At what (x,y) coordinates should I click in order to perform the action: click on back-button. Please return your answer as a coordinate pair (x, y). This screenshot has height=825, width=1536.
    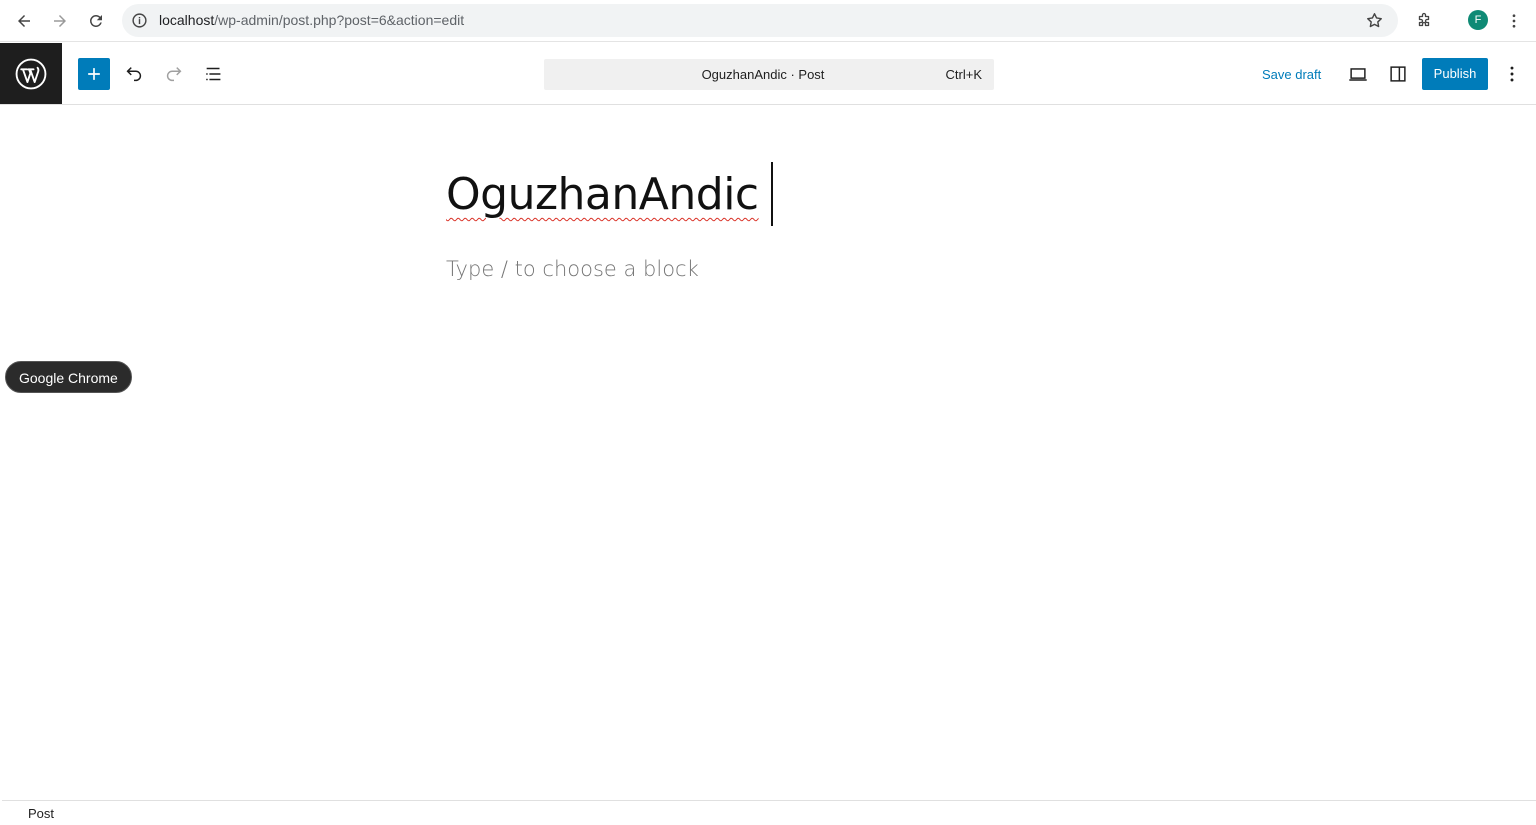
    Looking at the image, I should click on (24, 21).